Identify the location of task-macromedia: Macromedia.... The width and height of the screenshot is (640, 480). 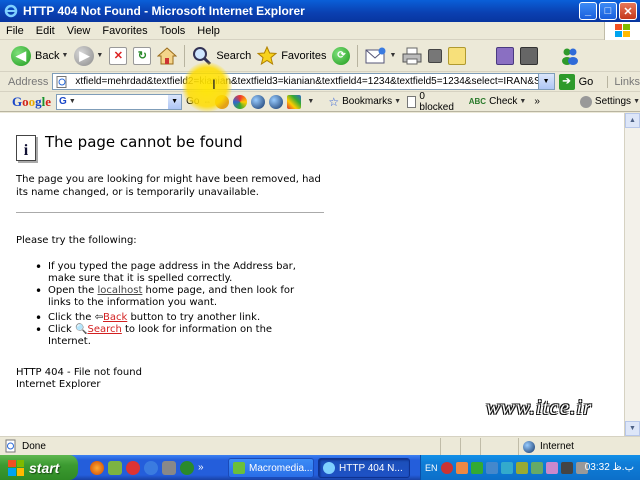
(271, 468).